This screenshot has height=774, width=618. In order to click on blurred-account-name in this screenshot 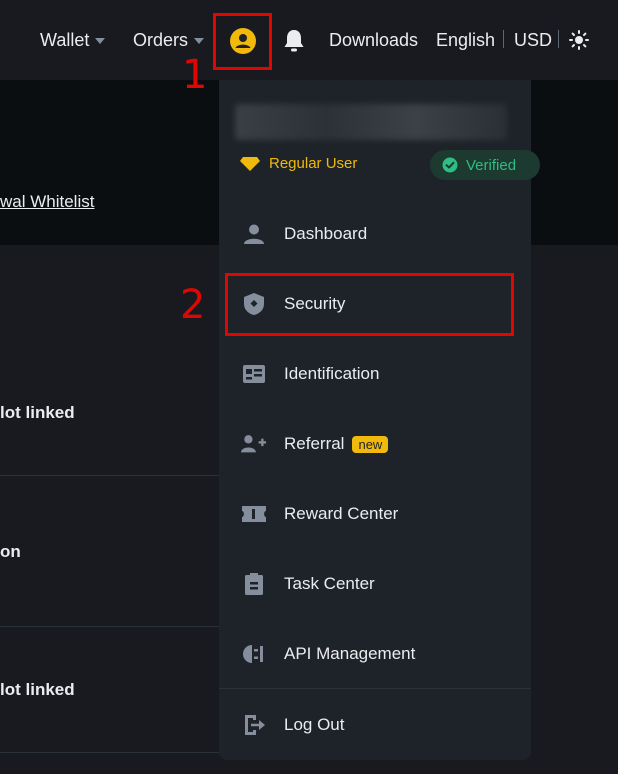, I will do `click(371, 122)`.